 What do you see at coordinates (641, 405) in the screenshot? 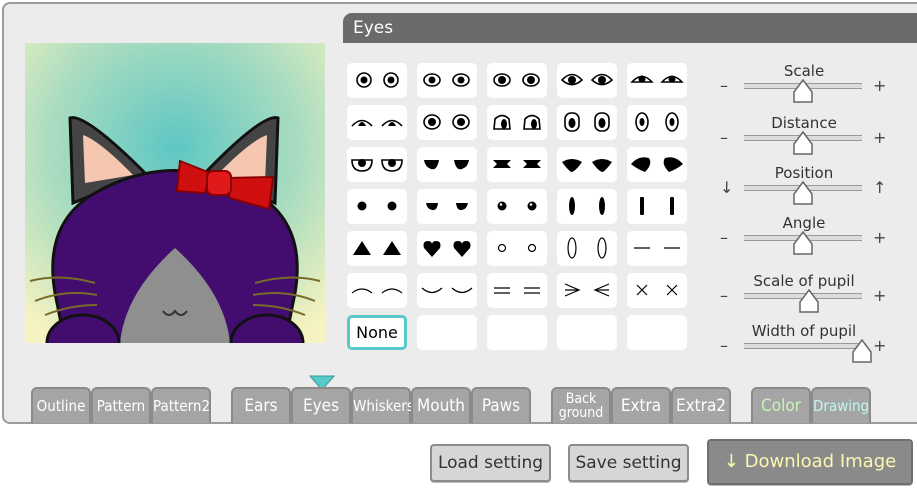
I see `tab-extra: Extra` at bounding box center [641, 405].